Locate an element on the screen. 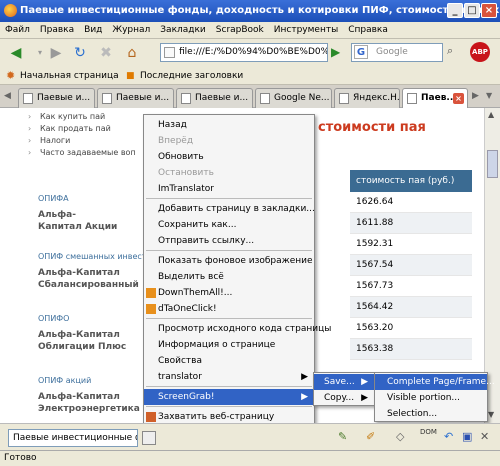  menu-item-page-info: Информация о странице is located at coordinates (229, 345).